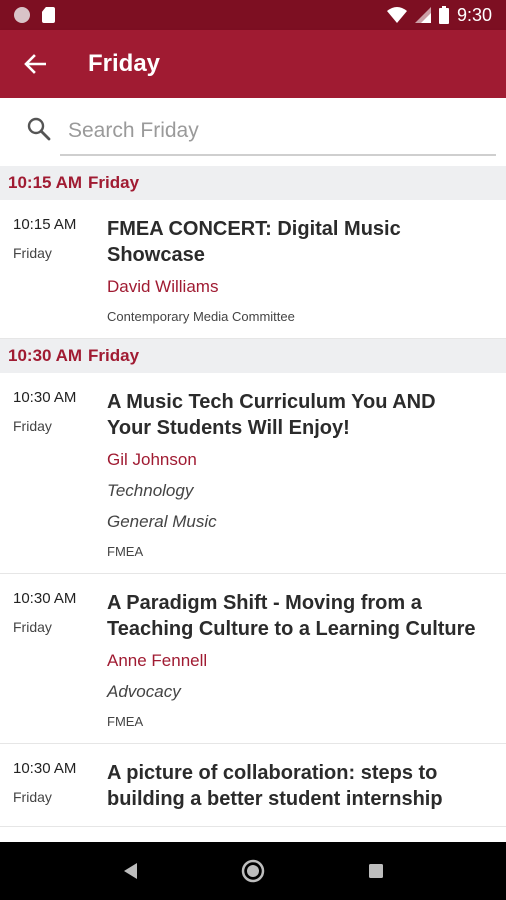  What do you see at coordinates (22, 15) in the screenshot?
I see `notification-dot-icon` at bounding box center [22, 15].